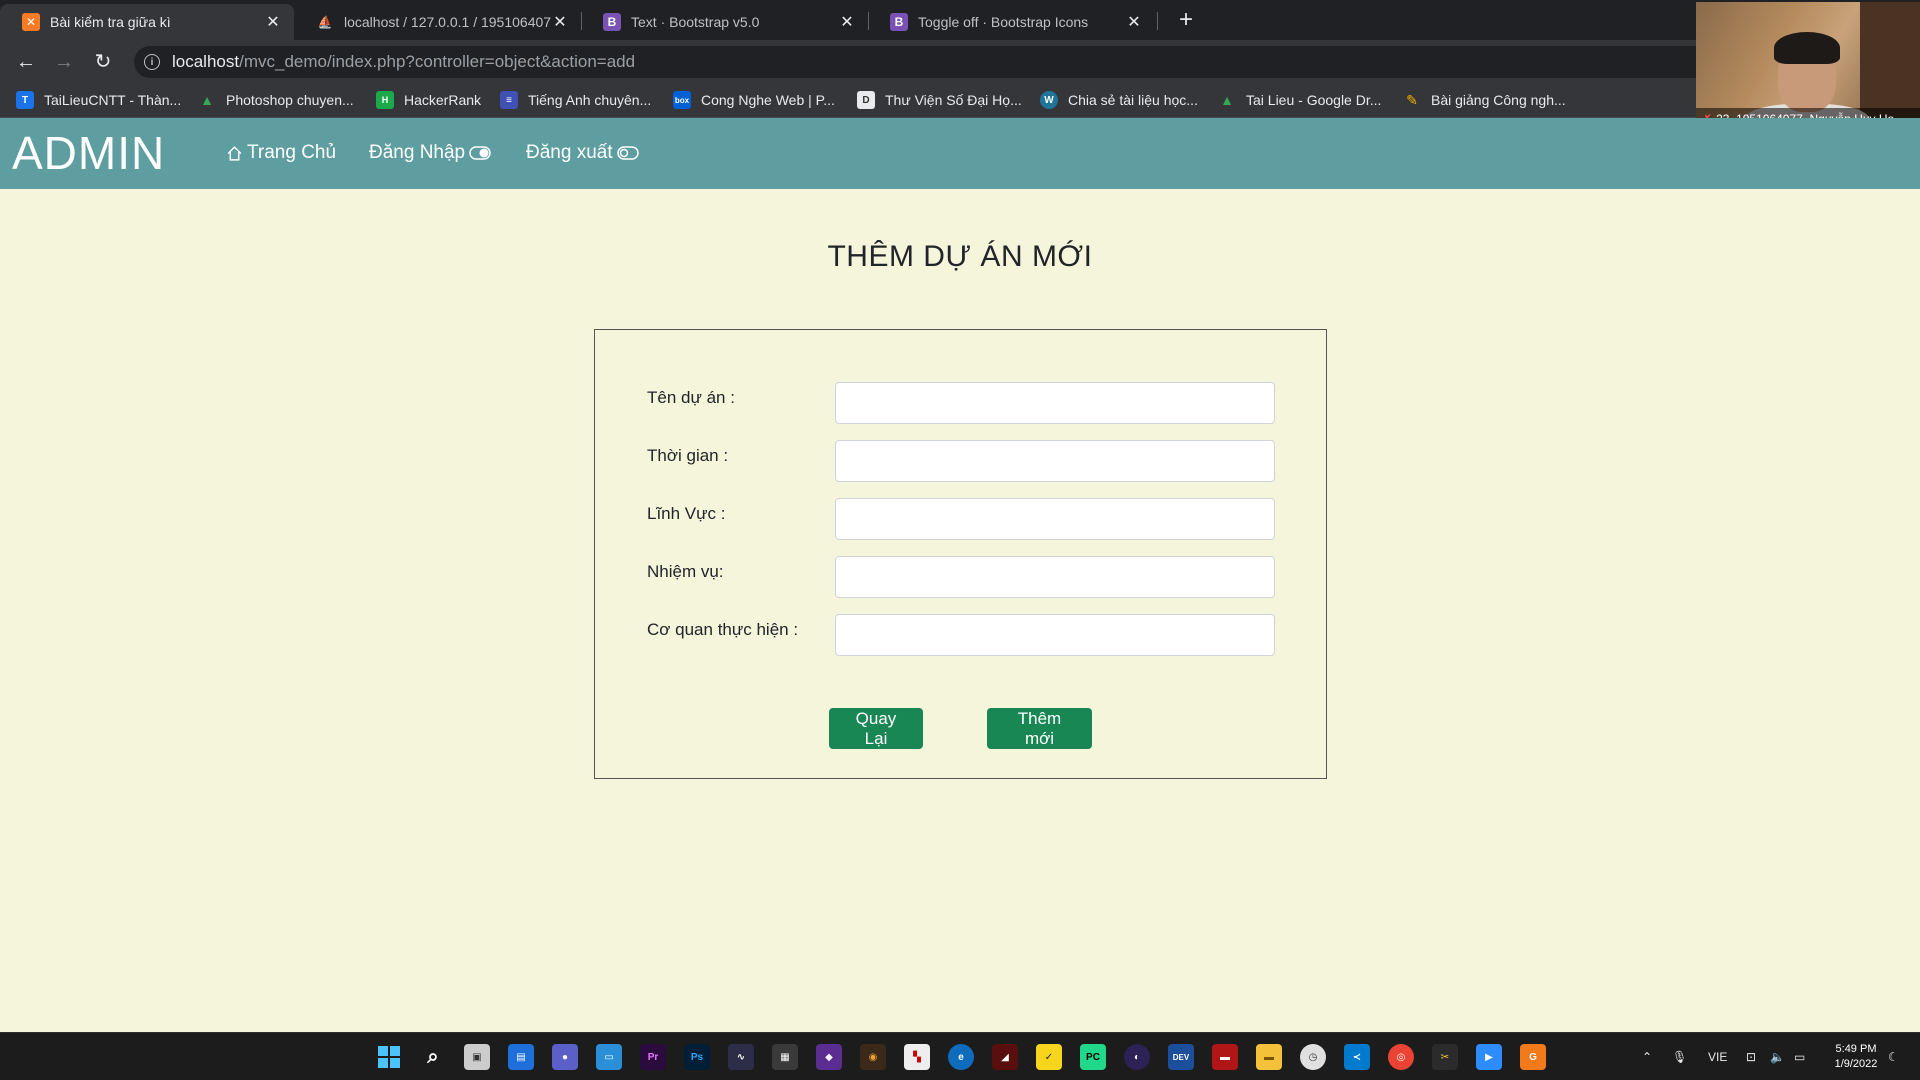  What do you see at coordinates (917, 1057) in the screenshot?
I see `grid-app-icon: ▚` at bounding box center [917, 1057].